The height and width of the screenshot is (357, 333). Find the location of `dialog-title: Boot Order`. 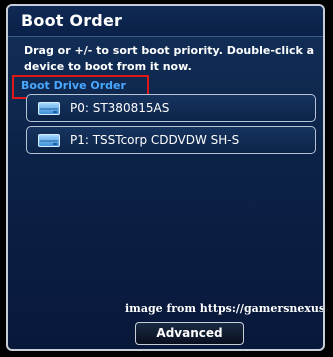

dialog-title: Boot Order is located at coordinates (72, 20).